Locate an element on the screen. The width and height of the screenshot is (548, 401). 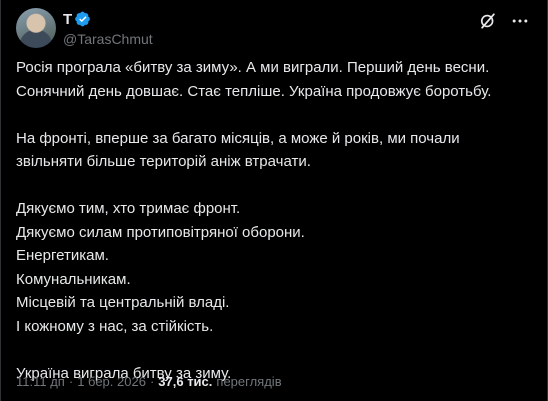
display-name: T is located at coordinates (67, 19).